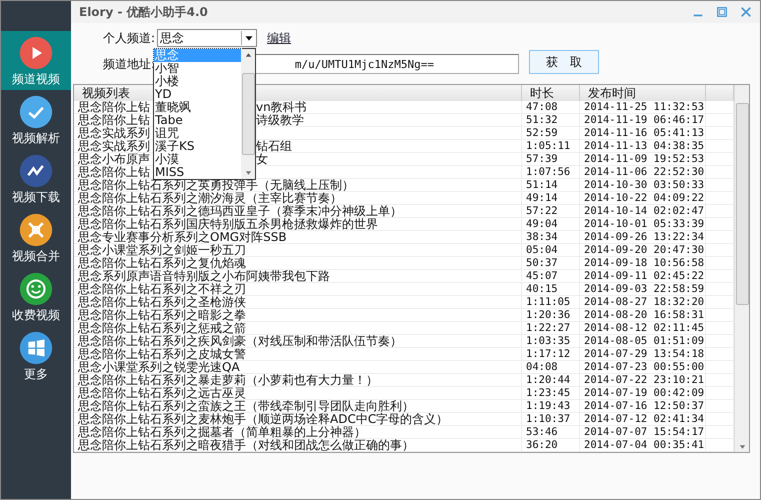 The width and height of the screenshot is (761, 500). Describe the element at coordinates (643, 172) in the screenshot. I see `table-cell: 2014-11-06 22:52:30` at that location.